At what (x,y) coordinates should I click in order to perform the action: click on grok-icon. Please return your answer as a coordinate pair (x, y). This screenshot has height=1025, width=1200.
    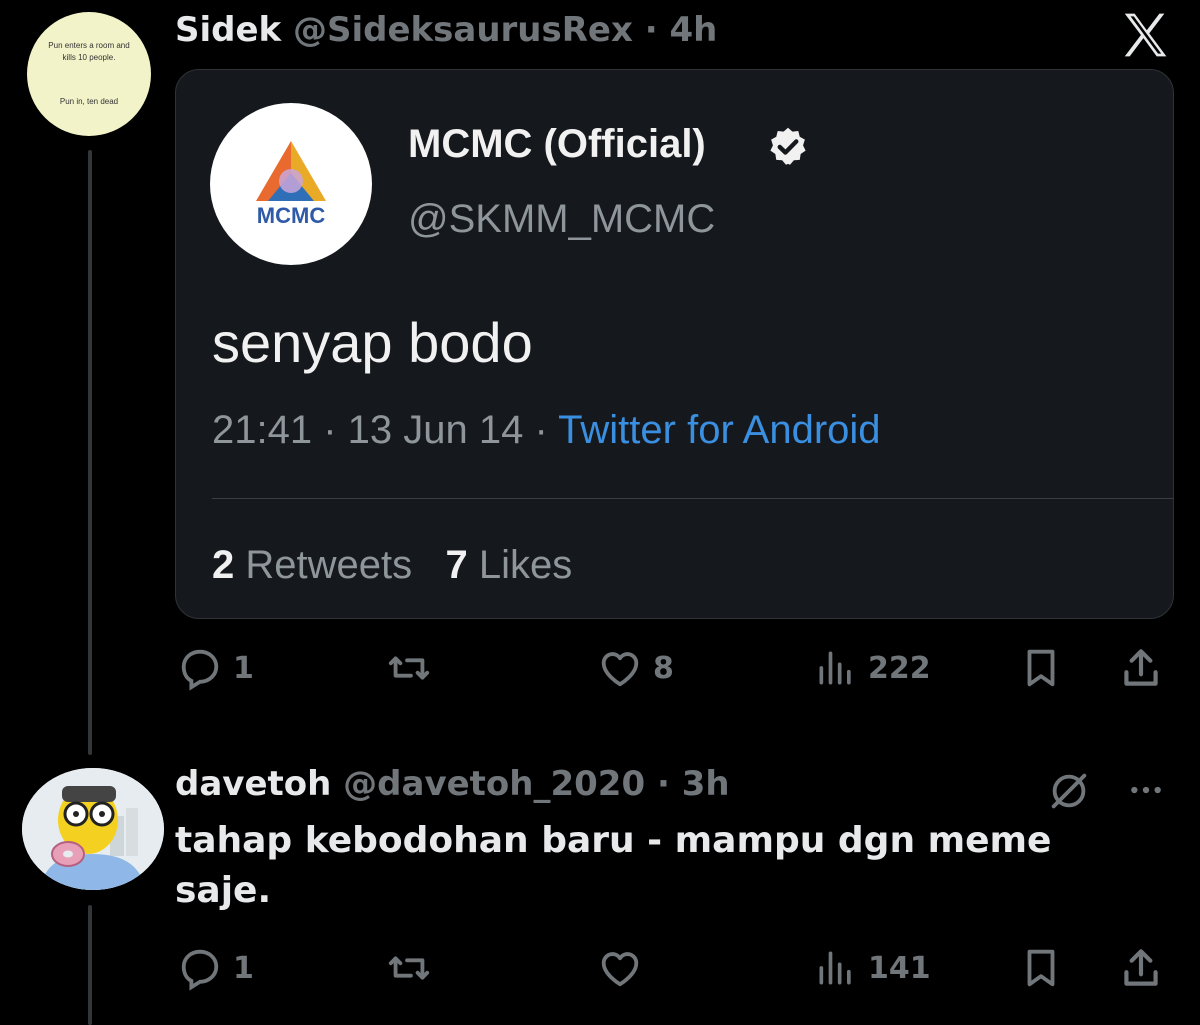
    Looking at the image, I should click on (1069, 791).